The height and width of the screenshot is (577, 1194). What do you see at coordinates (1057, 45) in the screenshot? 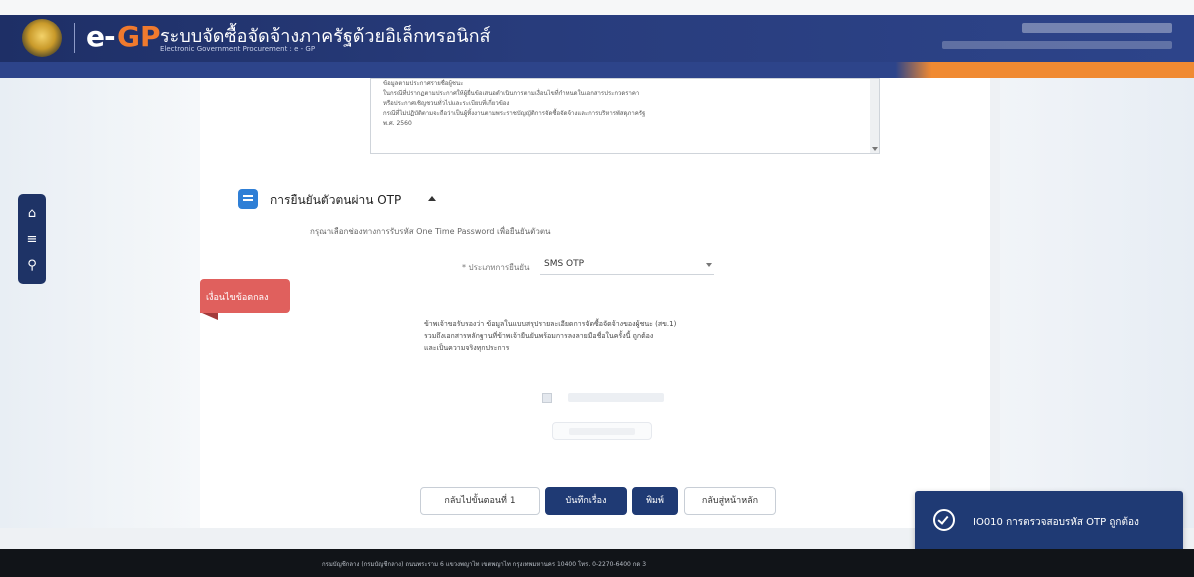
I see `user-org-blurred` at bounding box center [1057, 45].